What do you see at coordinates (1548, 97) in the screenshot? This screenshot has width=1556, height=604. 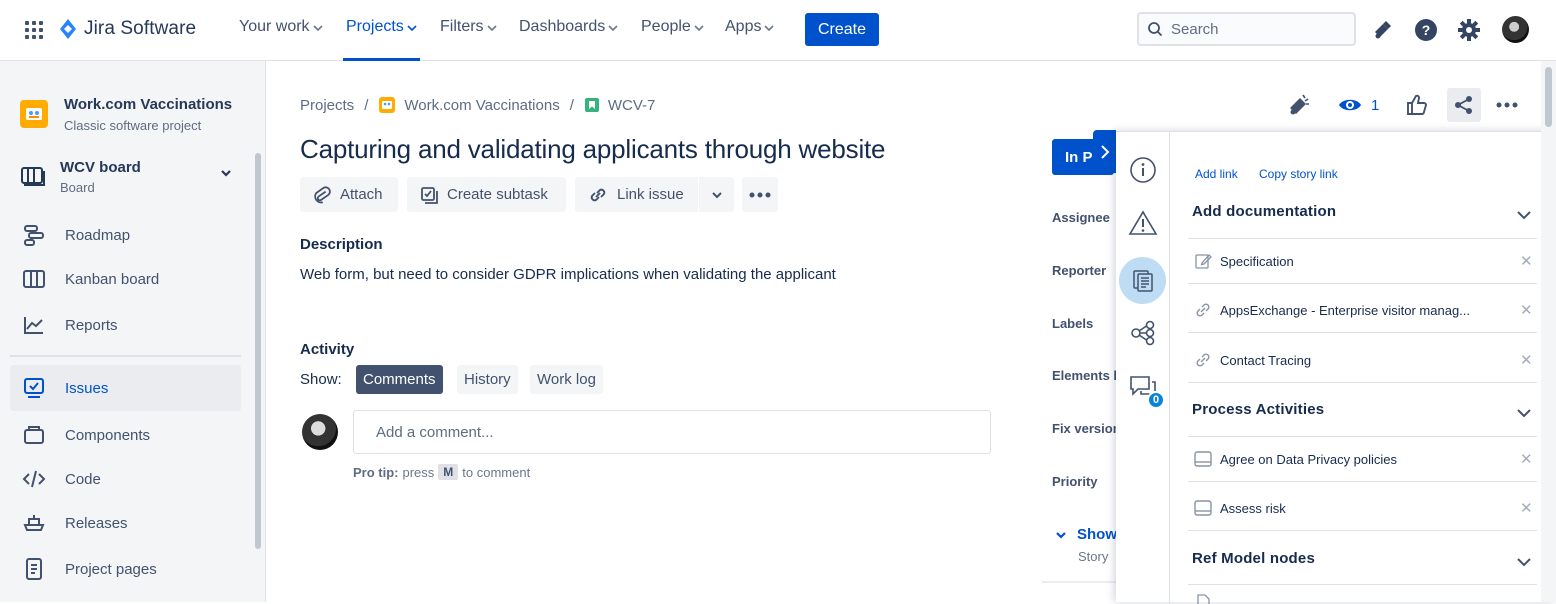 I see `scrollbar-thumb` at bounding box center [1548, 97].